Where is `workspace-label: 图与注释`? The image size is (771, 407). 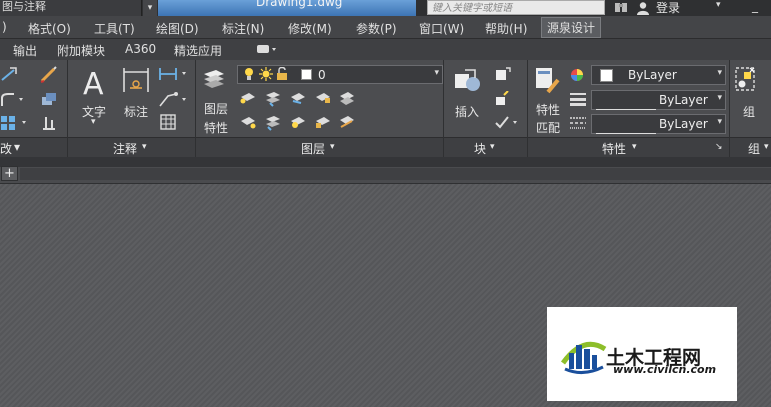
workspace-label: 图与注释 is located at coordinates (24, 6).